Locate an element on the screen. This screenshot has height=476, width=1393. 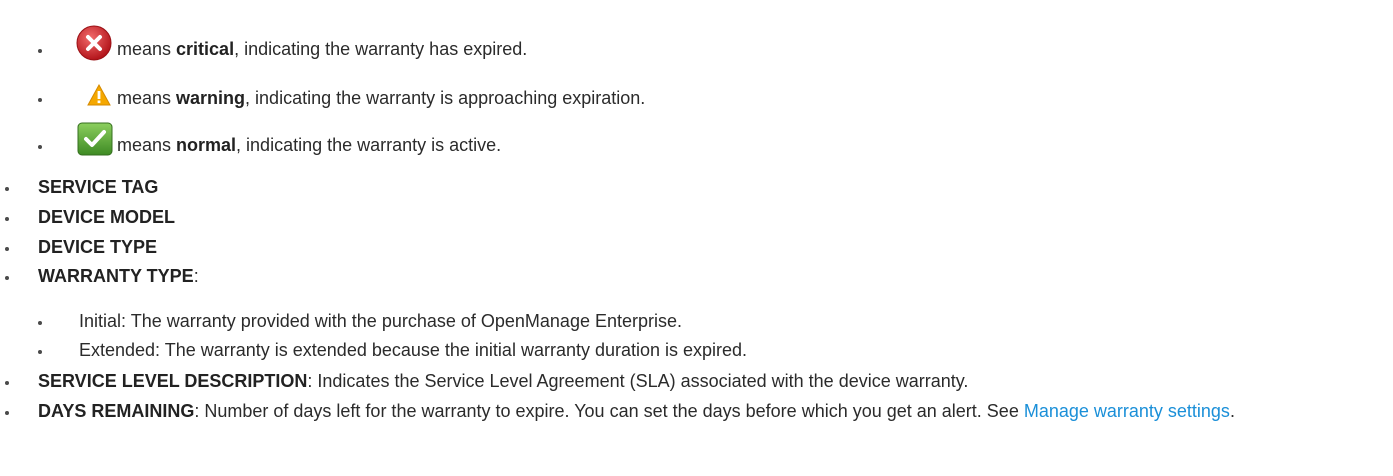
critical-icon is located at coordinates (94, 43).